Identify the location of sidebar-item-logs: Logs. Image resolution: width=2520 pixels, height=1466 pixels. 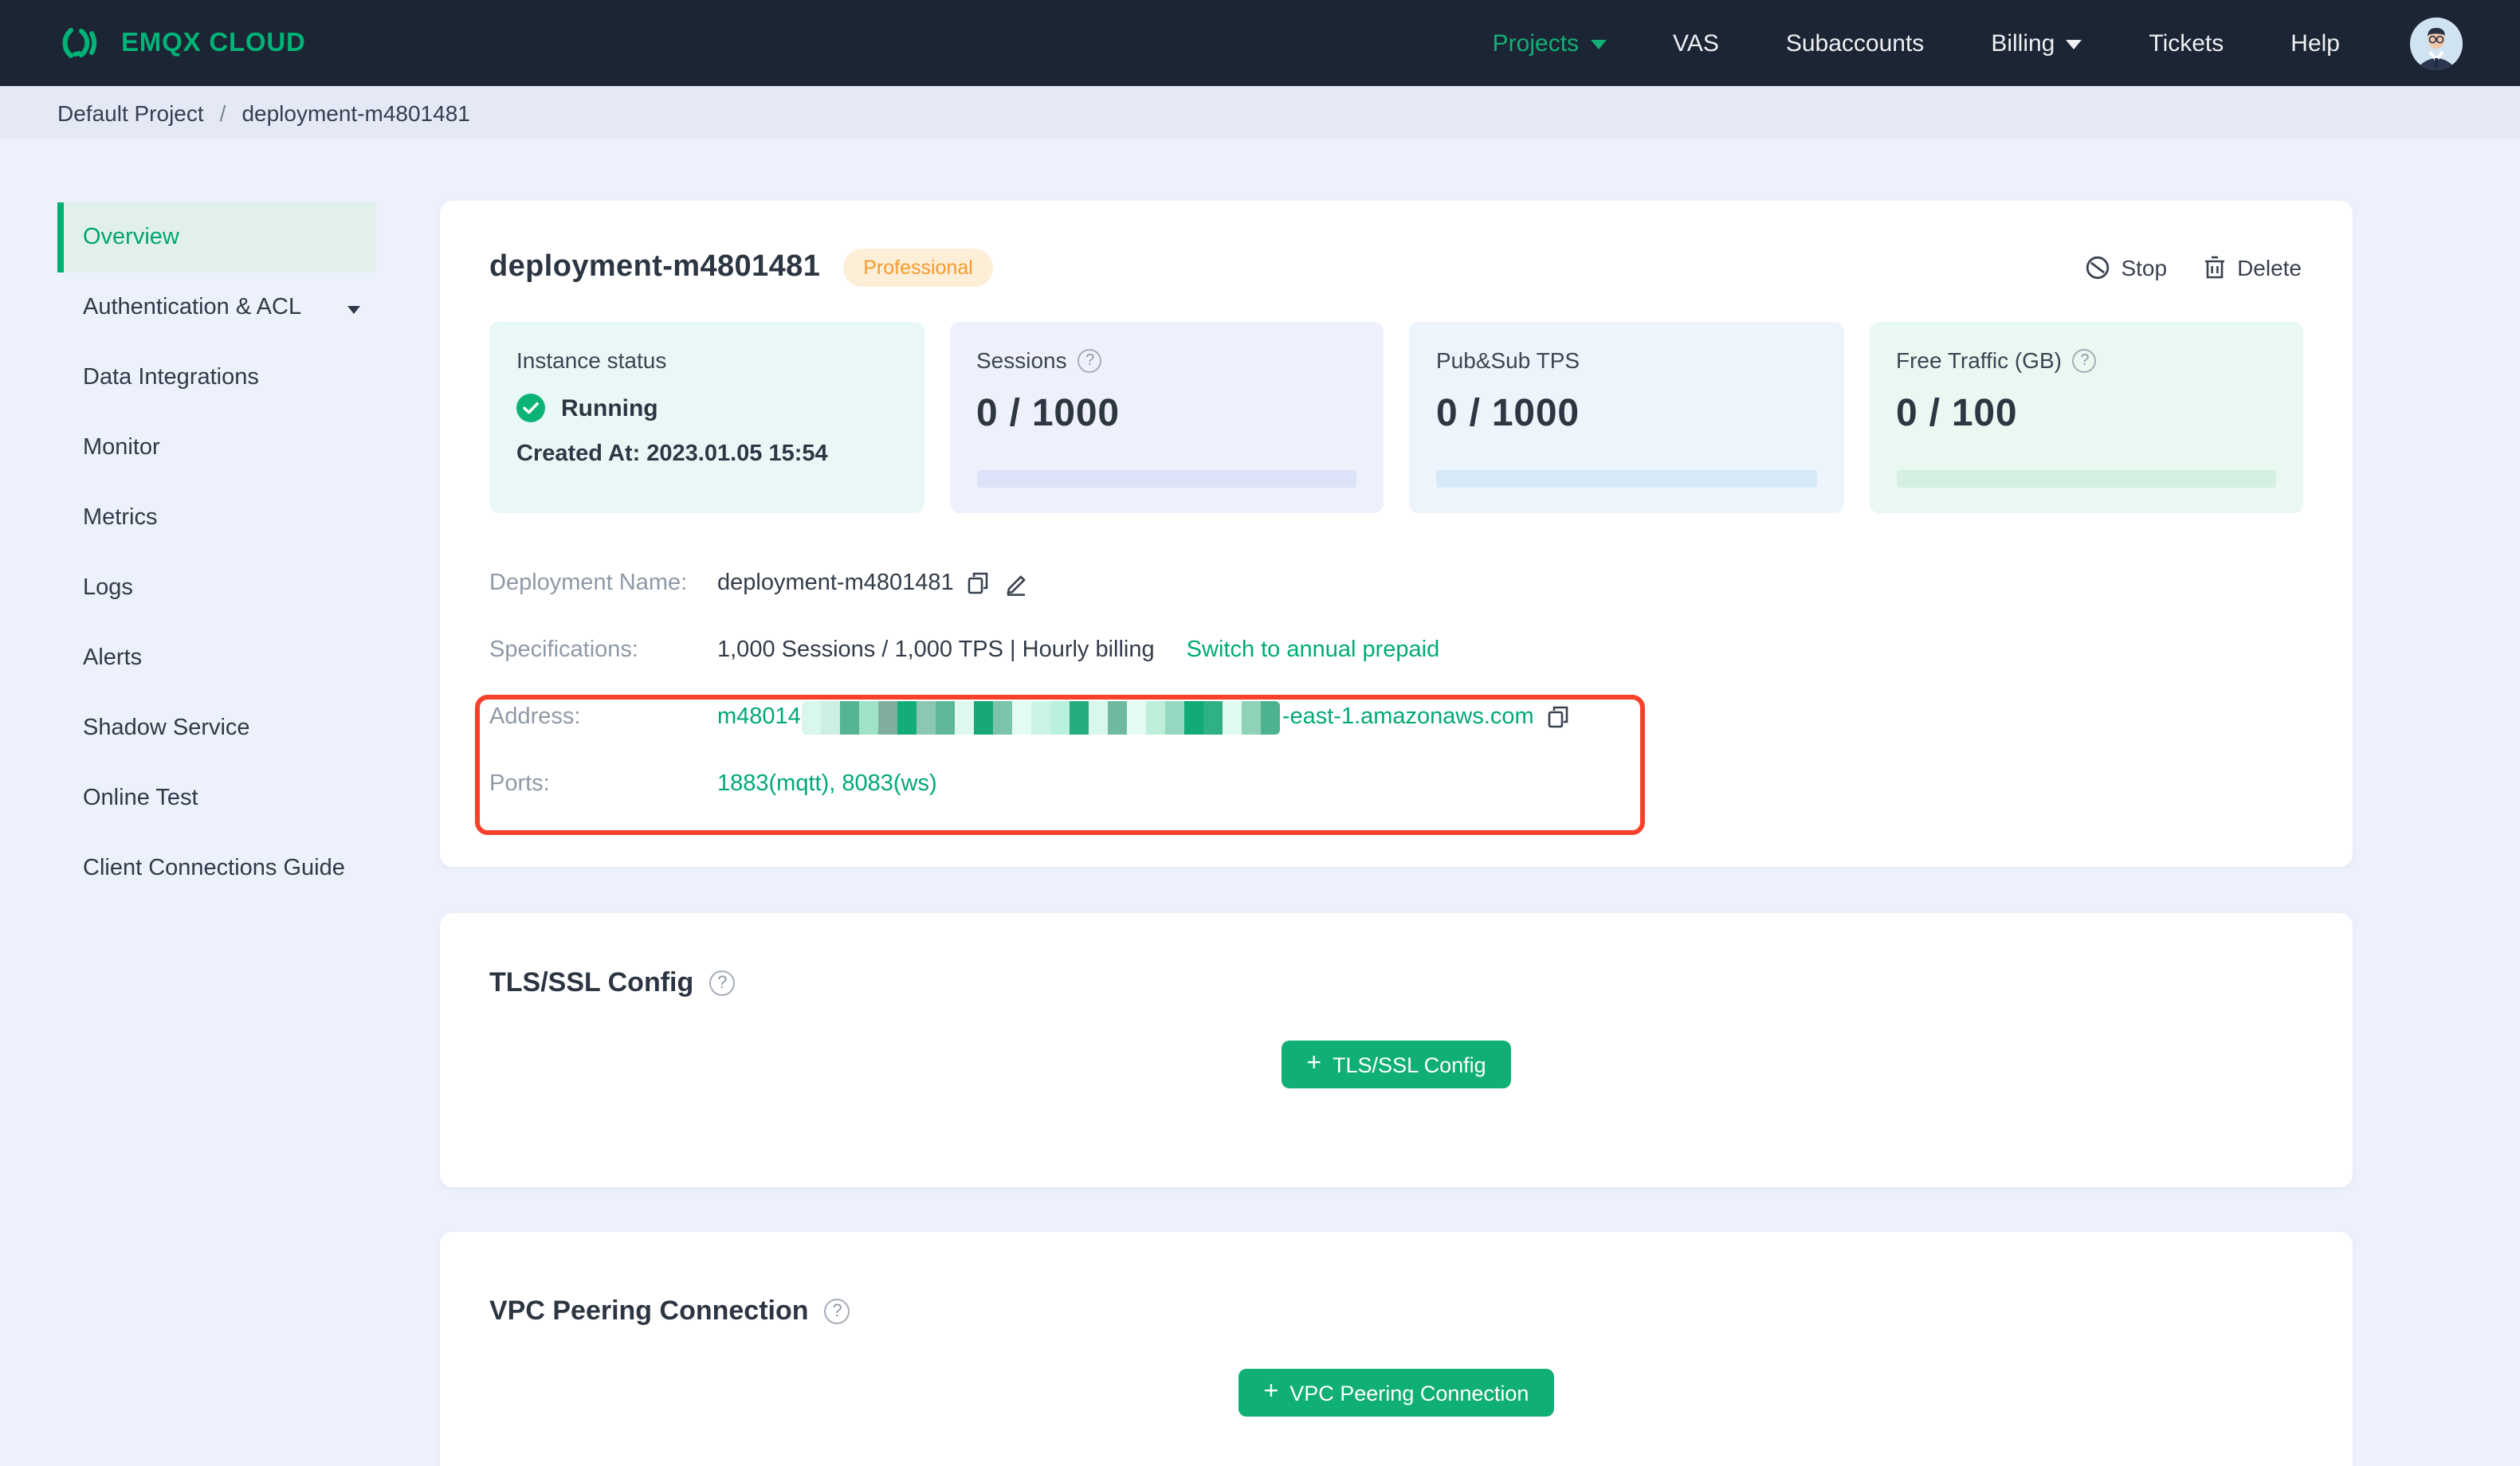
(216, 588).